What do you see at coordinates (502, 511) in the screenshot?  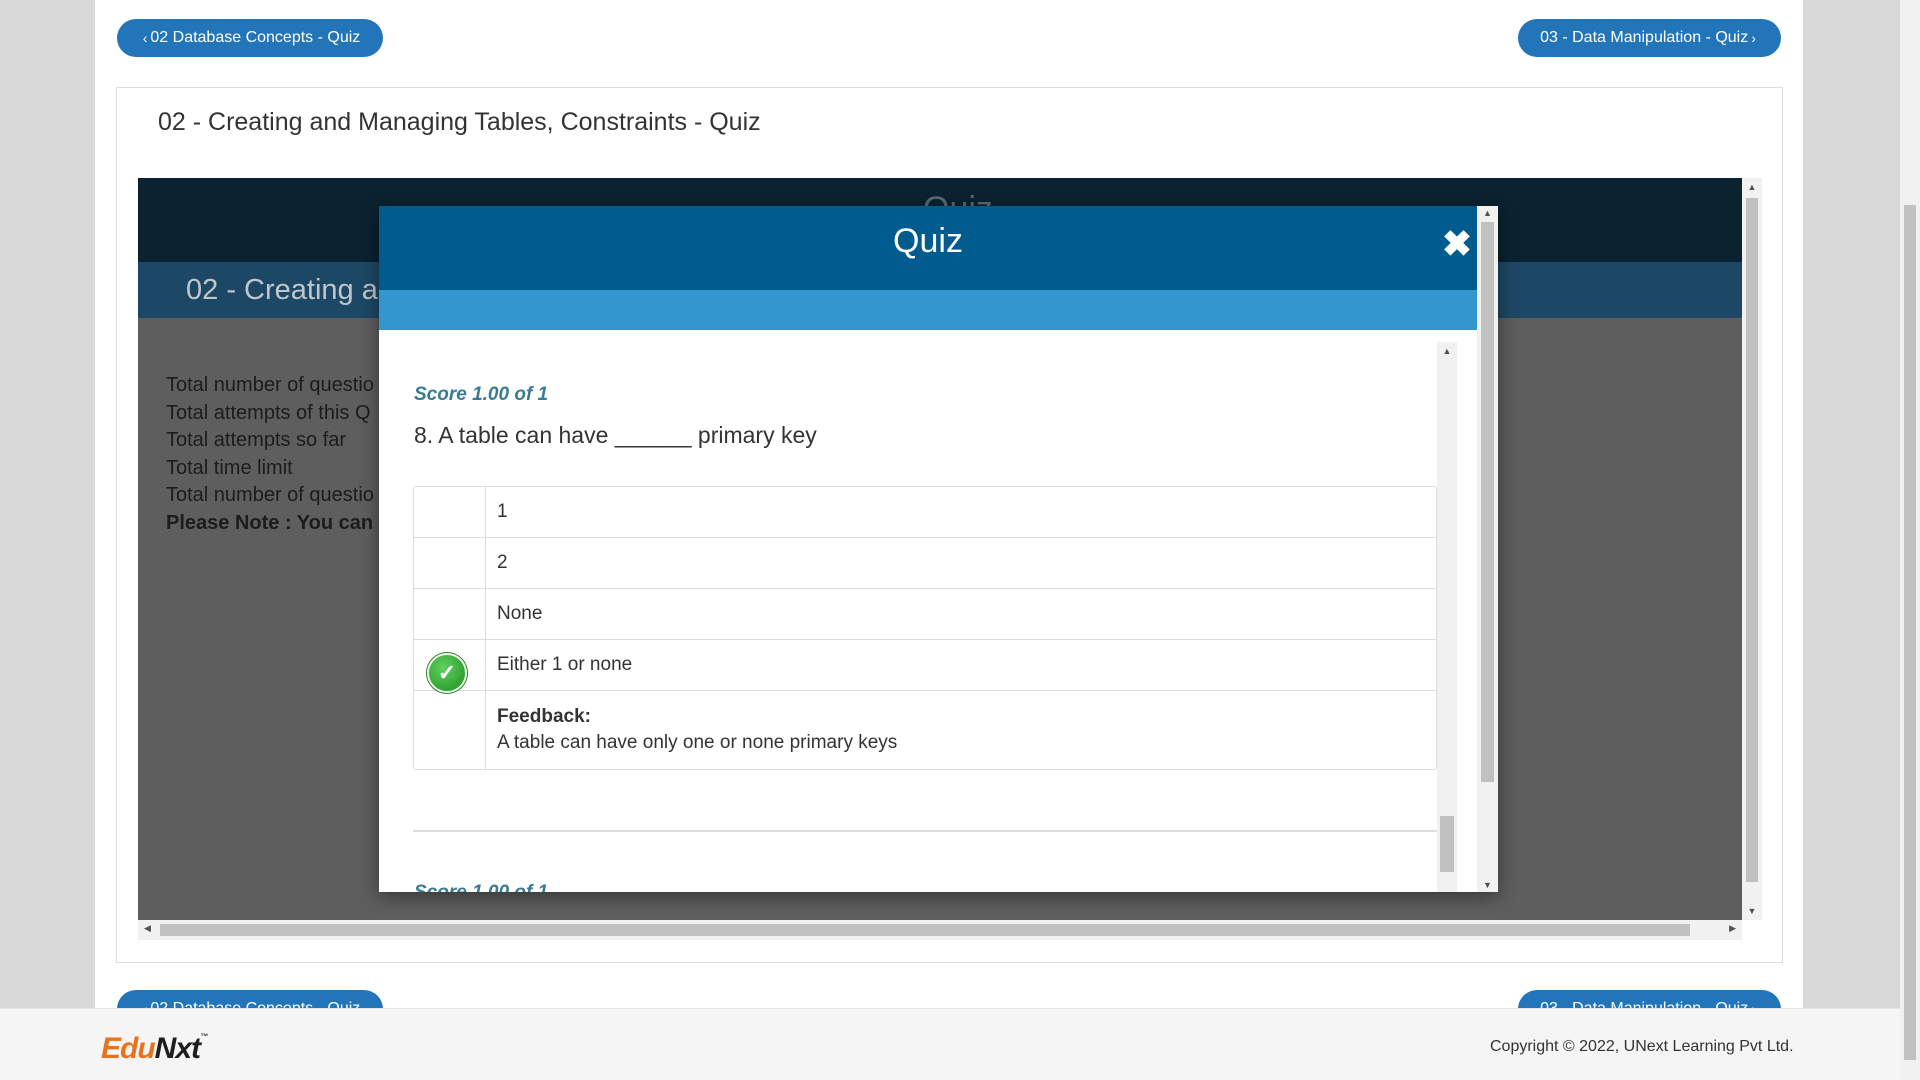 I see `option-text: 1` at bounding box center [502, 511].